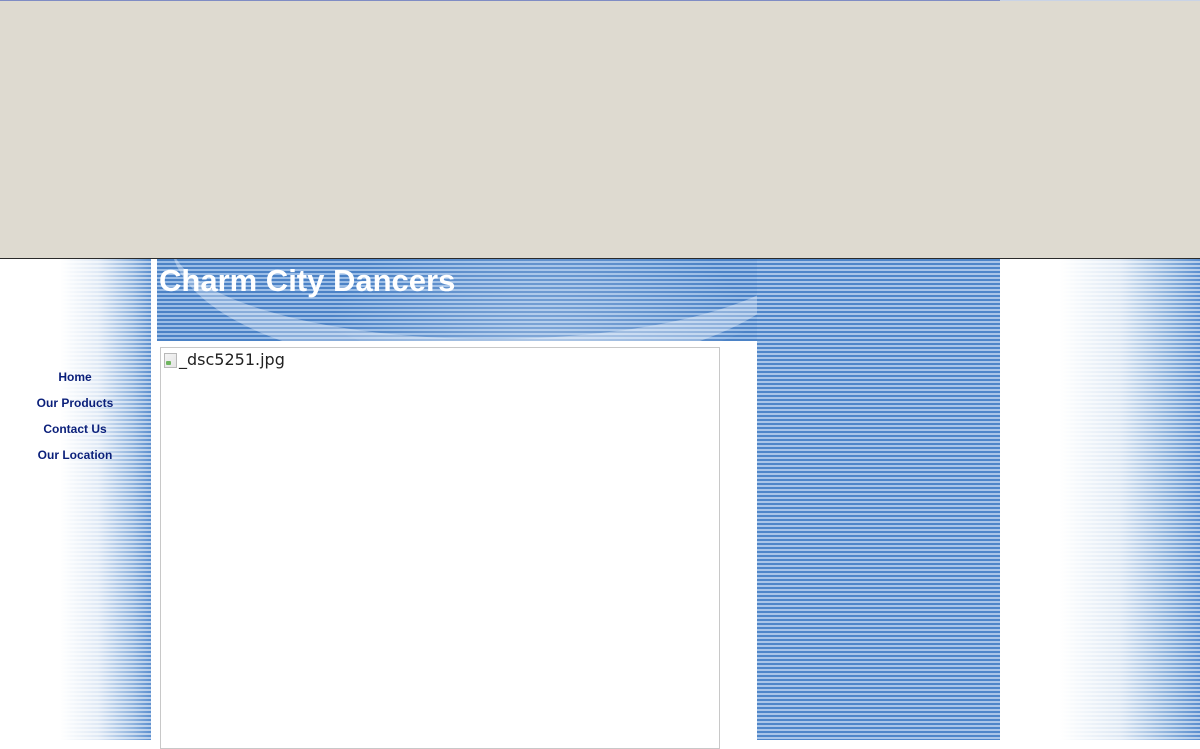  Describe the element at coordinates (232, 359) in the screenshot. I see `image-alt-text: _dsc5251.jpg` at that location.